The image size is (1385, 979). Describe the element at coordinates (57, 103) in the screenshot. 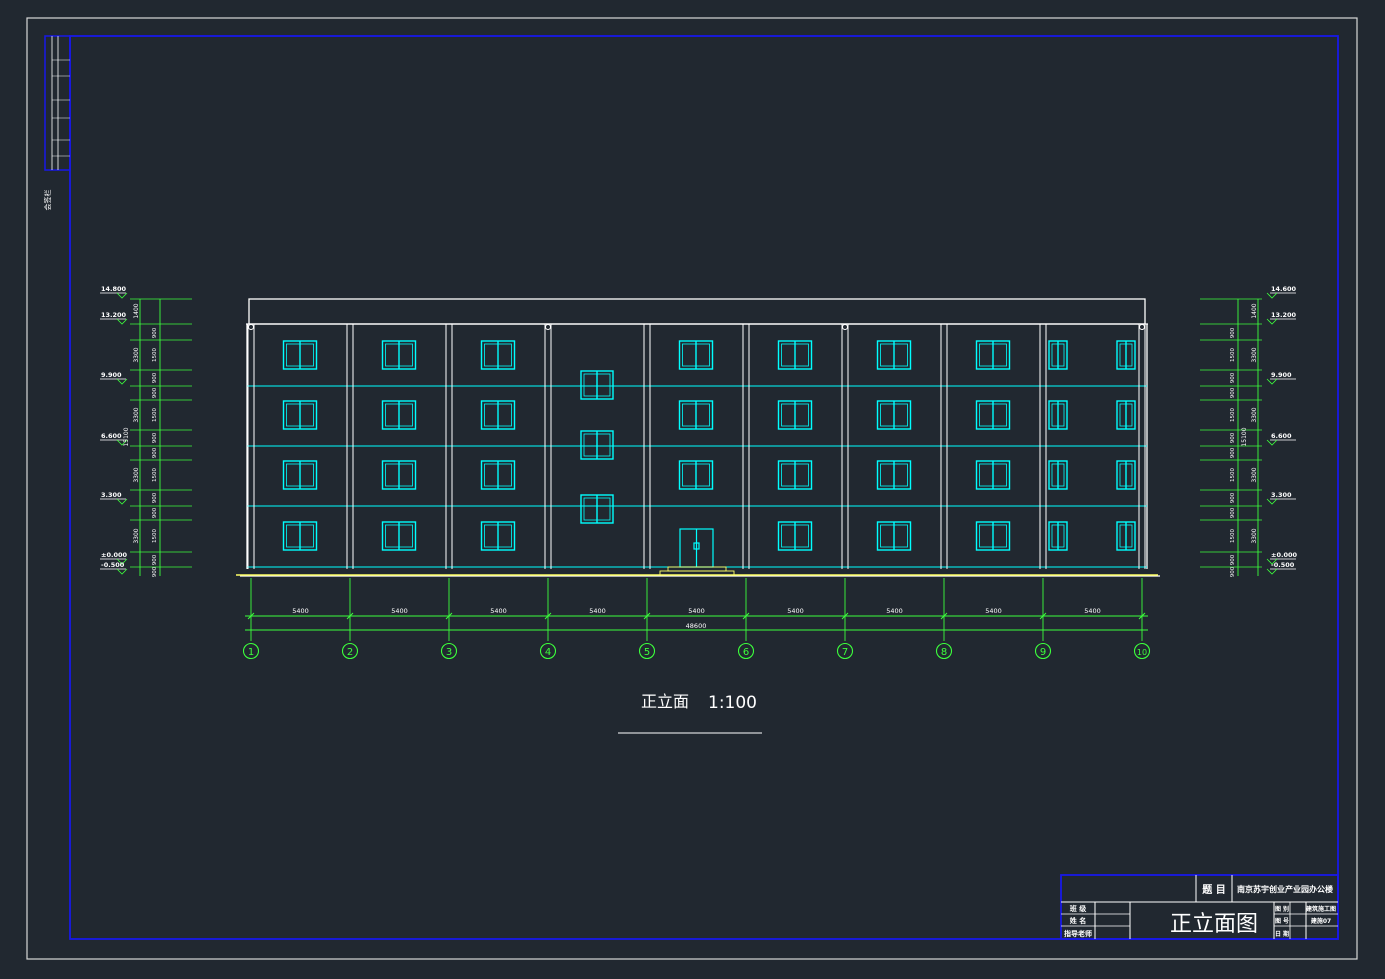

I see `signature-strip` at that location.